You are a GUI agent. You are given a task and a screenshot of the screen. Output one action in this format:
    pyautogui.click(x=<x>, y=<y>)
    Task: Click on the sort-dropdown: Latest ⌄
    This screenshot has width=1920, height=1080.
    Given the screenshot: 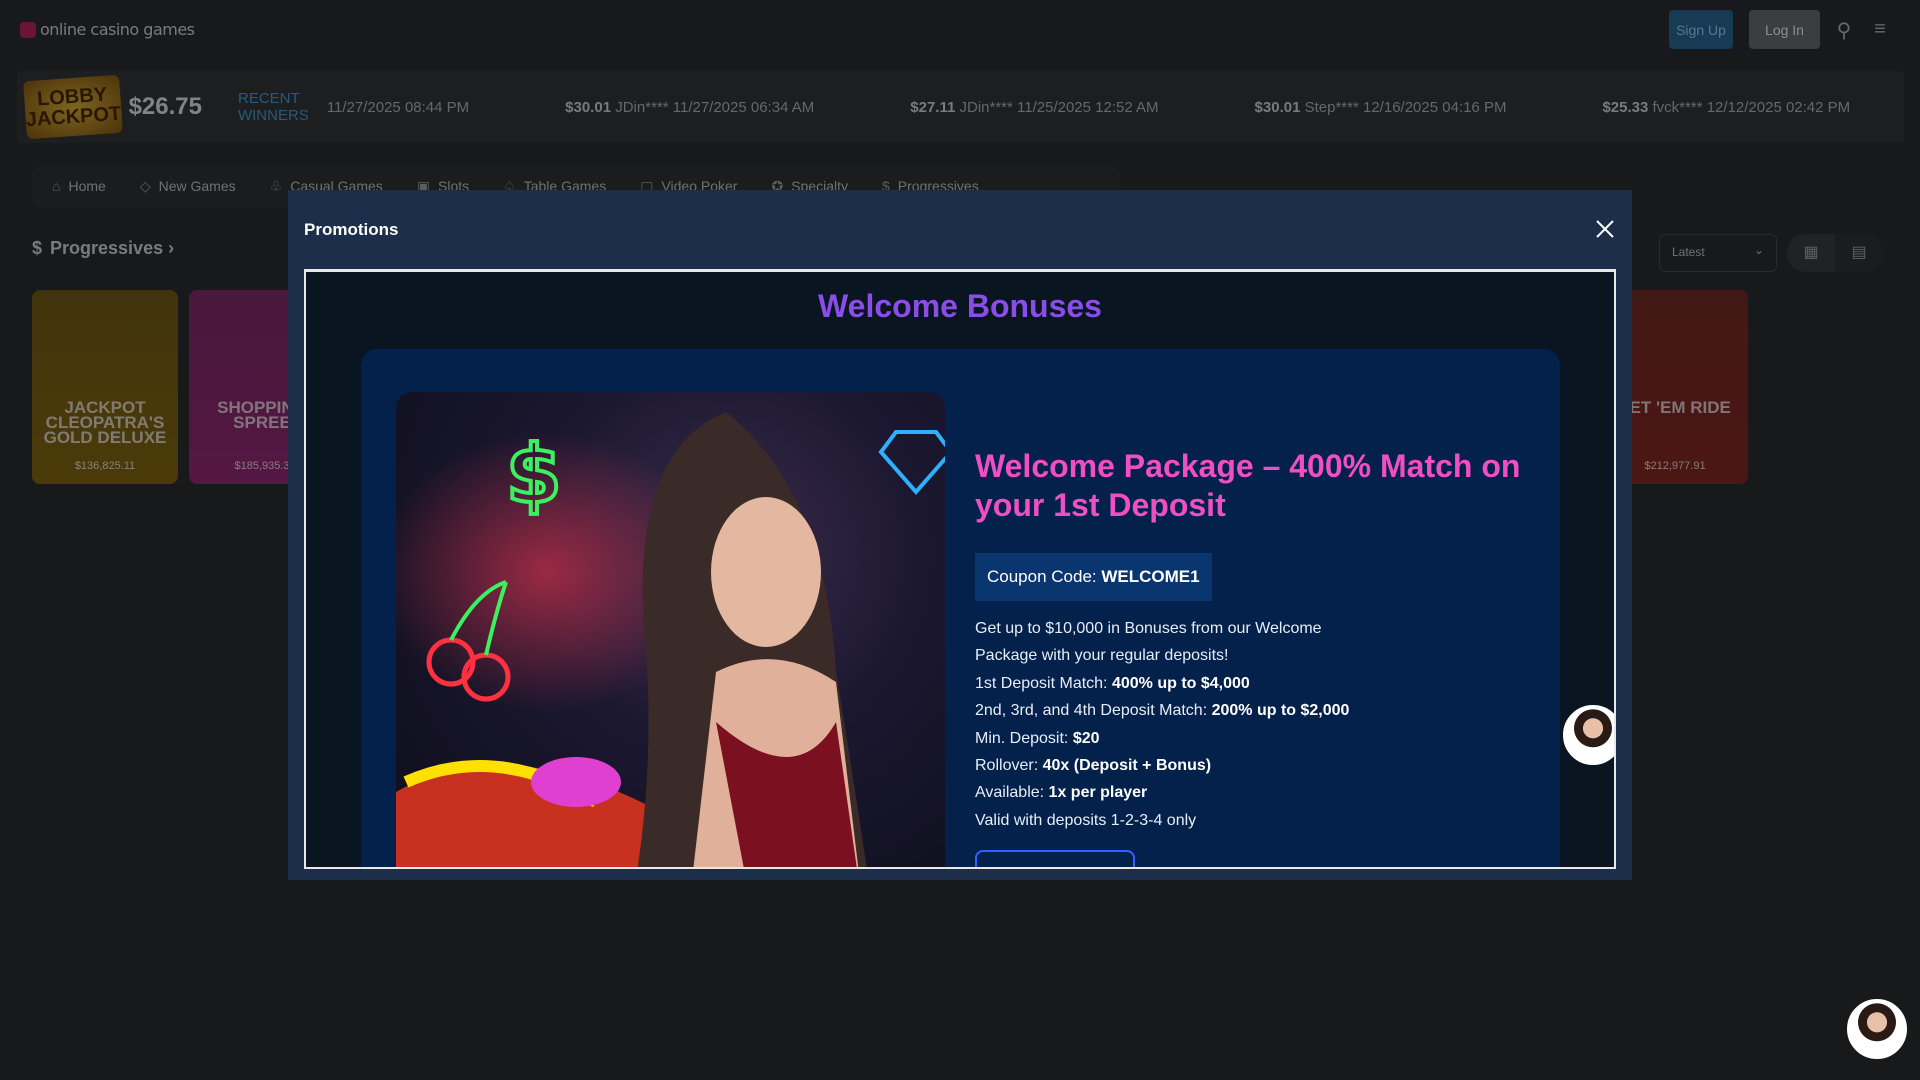 What is the action you would take?
    pyautogui.click(x=1718, y=253)
    